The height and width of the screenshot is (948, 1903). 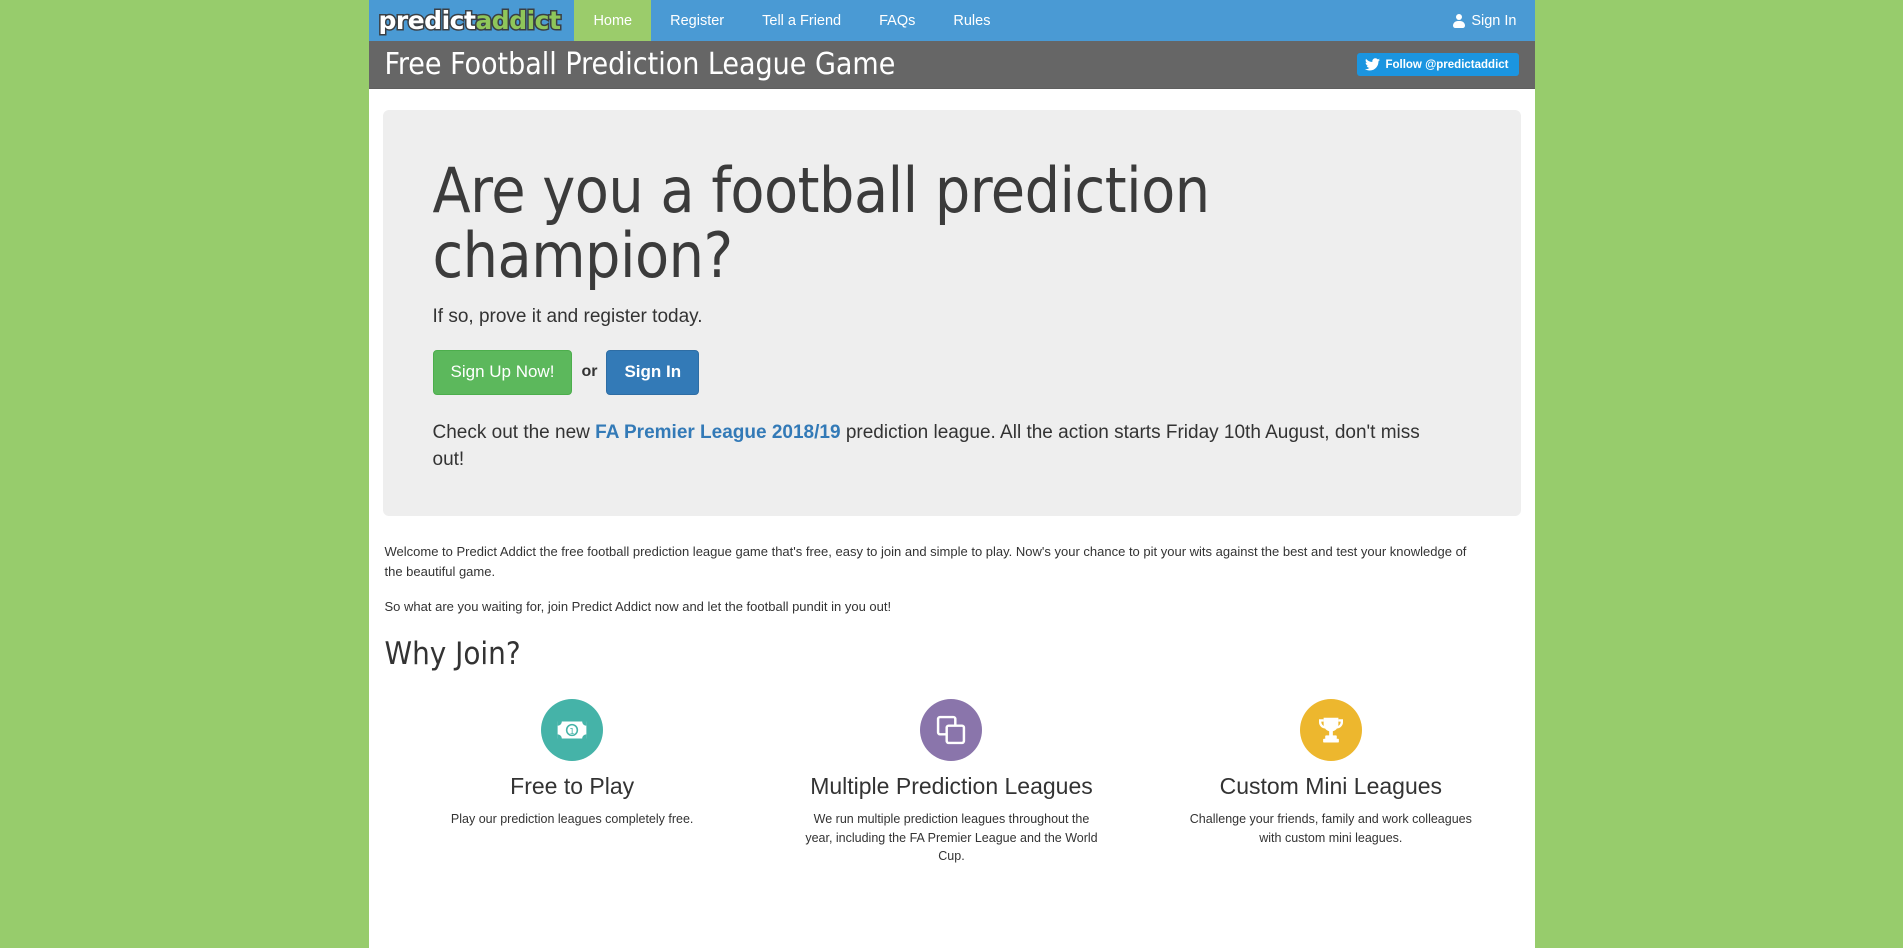 I want to click on nav-item-register: Register, so click(x=697, y=20).